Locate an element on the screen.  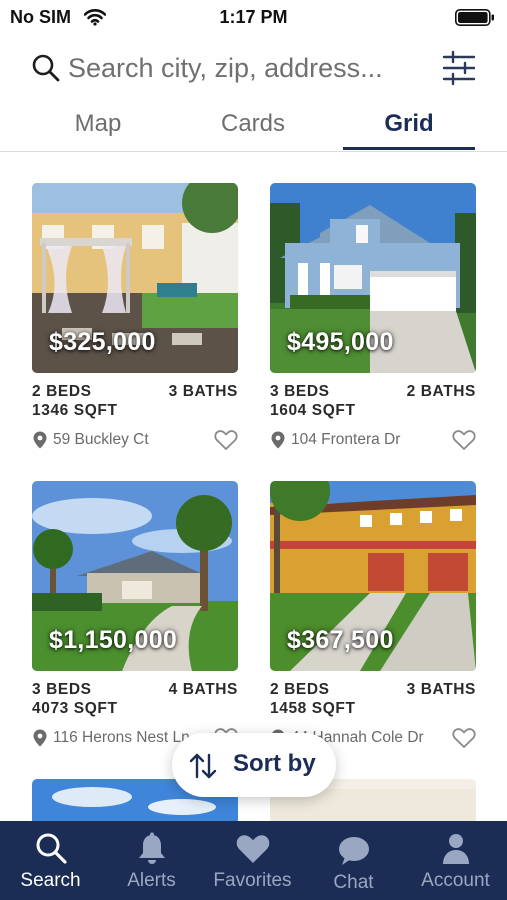
listing-sqft: 1346 SQFT is located at coordinates (75, 410).